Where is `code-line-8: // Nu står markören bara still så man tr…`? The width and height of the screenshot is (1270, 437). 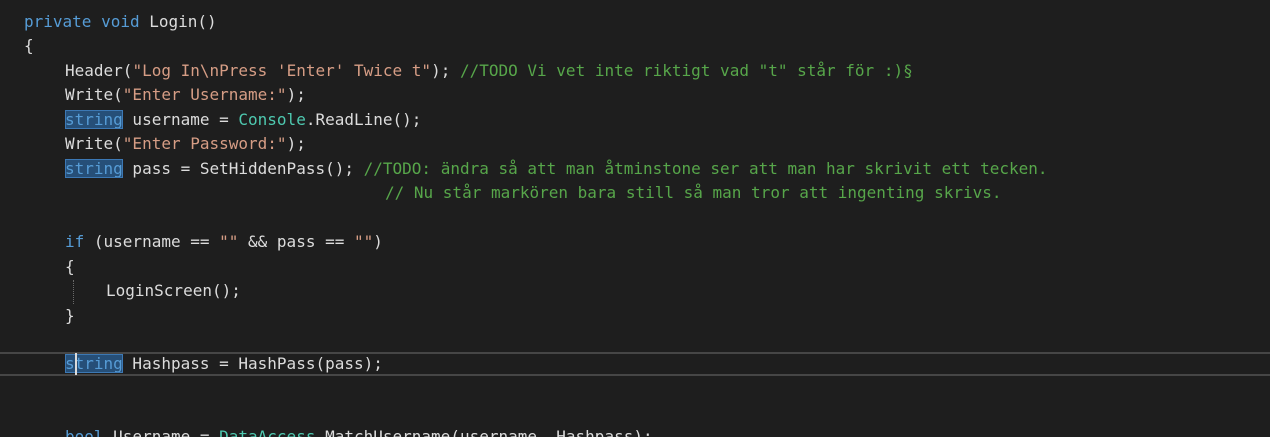
code-line-8: // Nu står markören bara still så man tr… is located at coordinates (693, 193).